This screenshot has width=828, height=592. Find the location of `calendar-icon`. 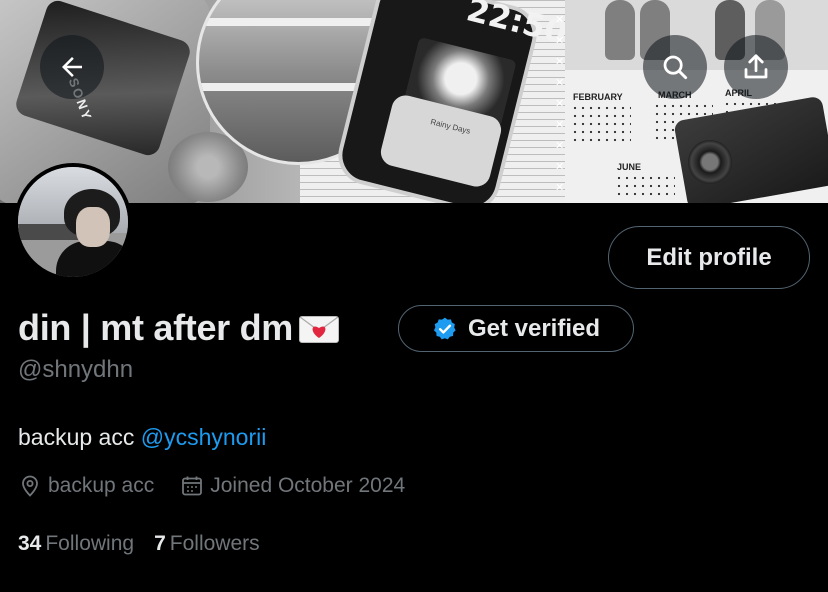

calendar-icon is located at coordinates (192, 486).